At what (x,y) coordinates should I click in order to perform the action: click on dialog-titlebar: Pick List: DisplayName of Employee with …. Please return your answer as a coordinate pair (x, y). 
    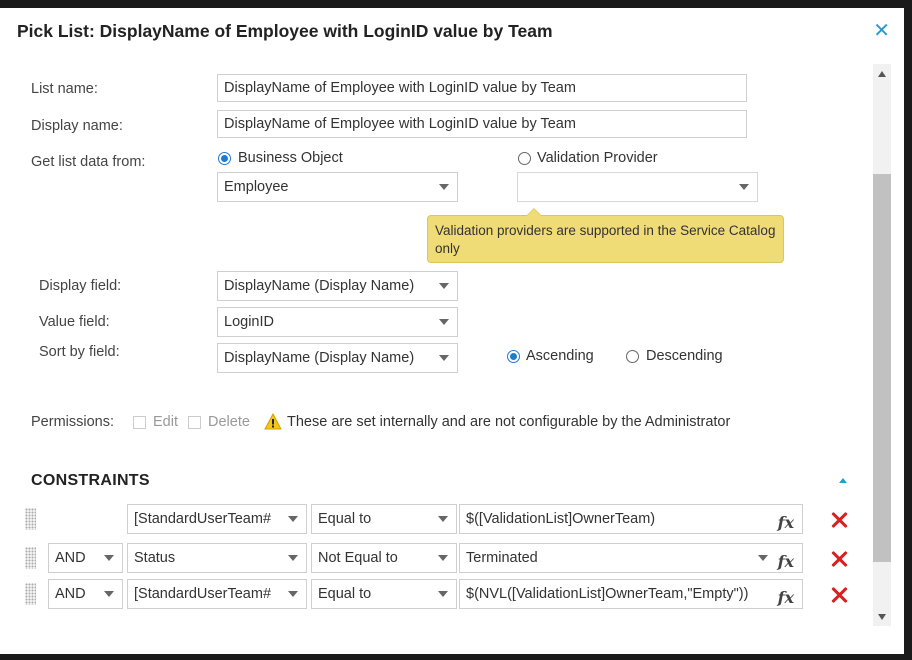
    Looking at the image, I should click on (452, 33).